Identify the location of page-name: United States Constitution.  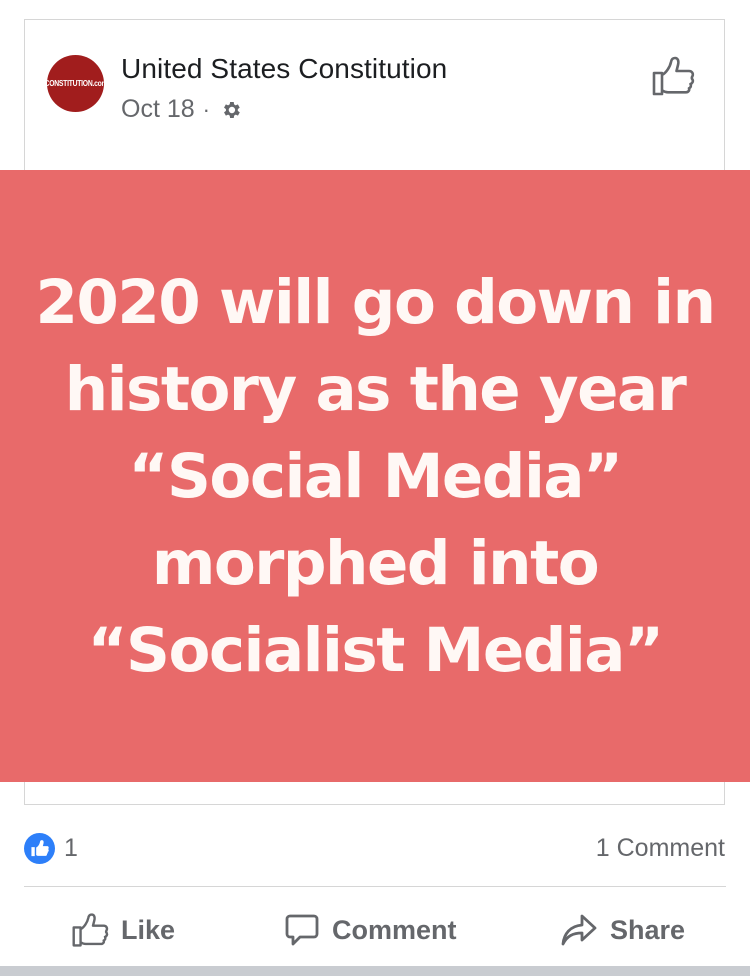
(284, 69).